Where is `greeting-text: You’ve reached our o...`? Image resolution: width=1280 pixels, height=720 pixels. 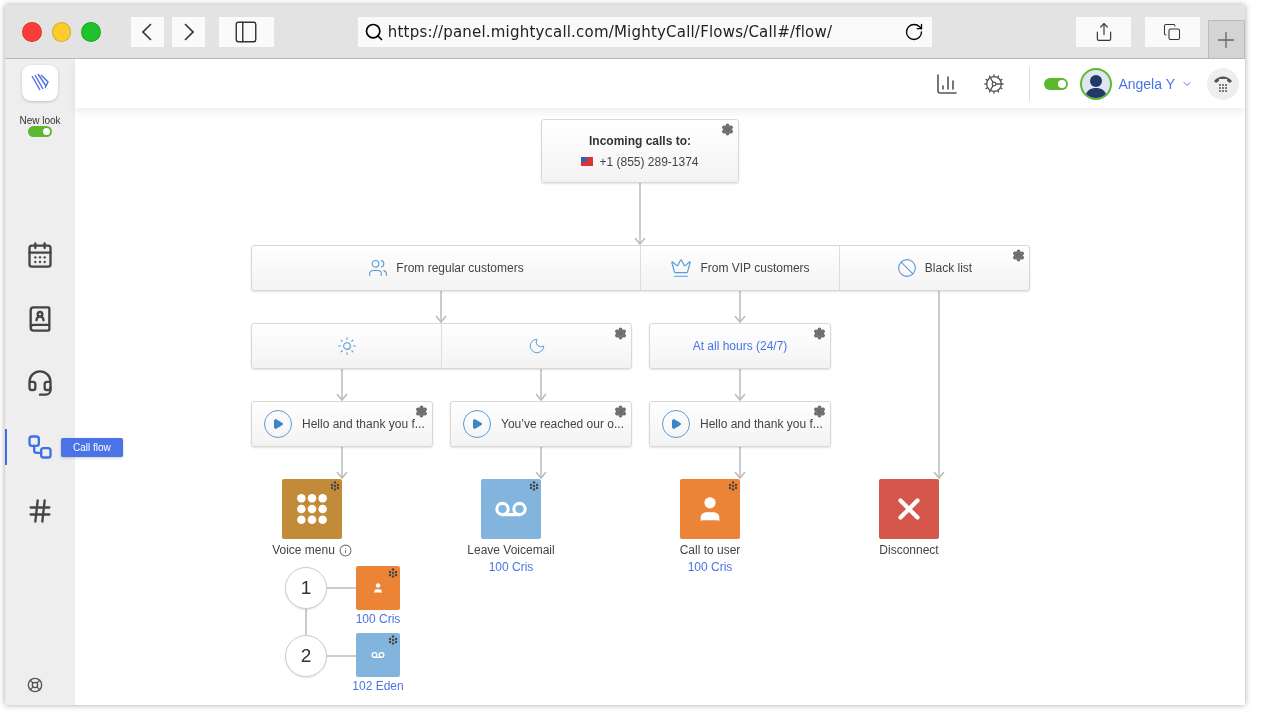 greeting-text: You’ve reached our o... is located at coordinates (562, 424).